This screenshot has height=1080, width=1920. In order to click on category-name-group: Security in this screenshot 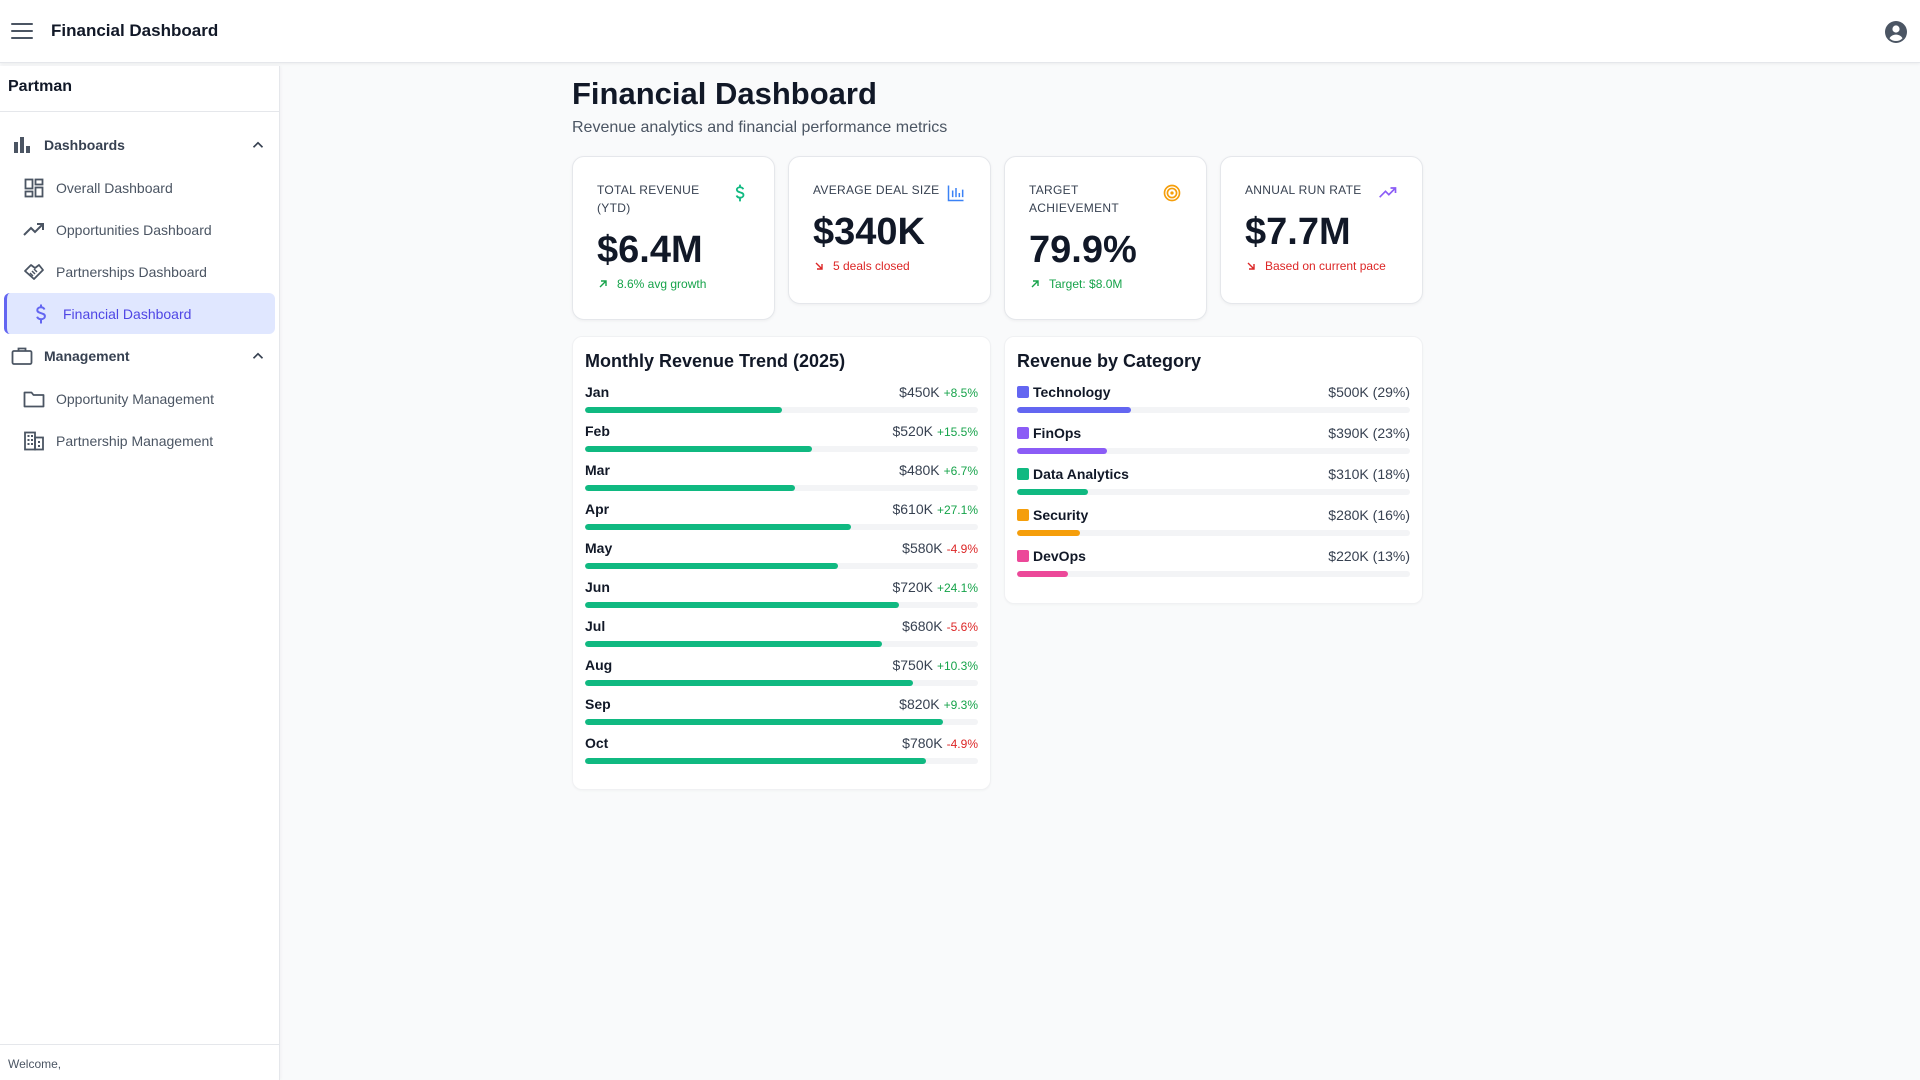, I will do `click(1052, 515)`.